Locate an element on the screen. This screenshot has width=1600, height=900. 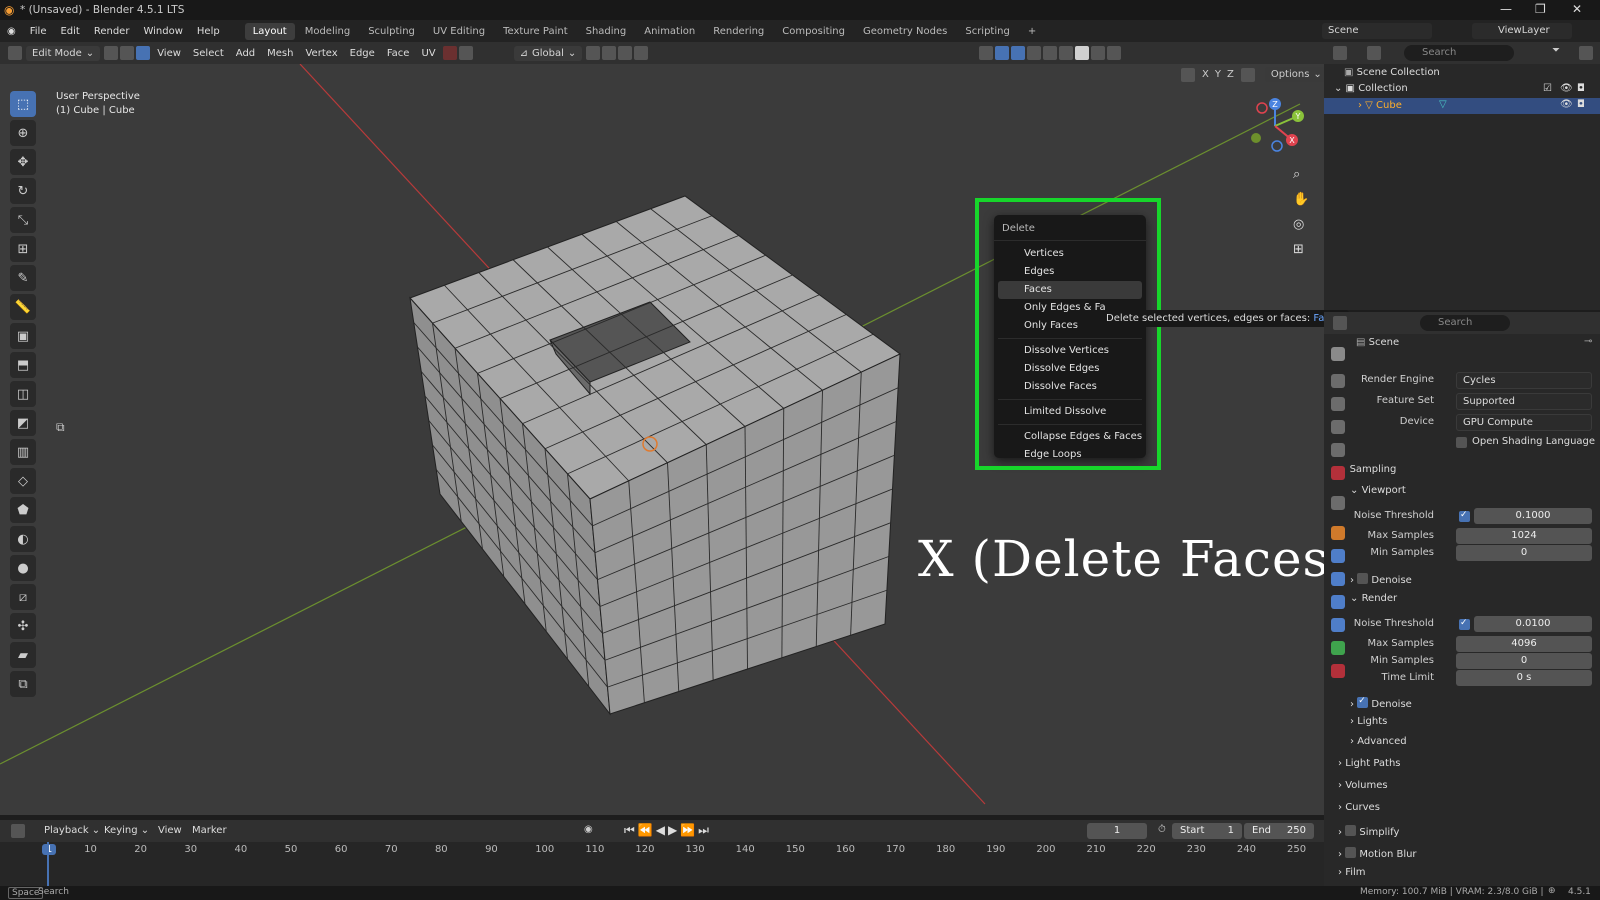
axis-z-toggle: Z is located at coordinates (1230, 74).